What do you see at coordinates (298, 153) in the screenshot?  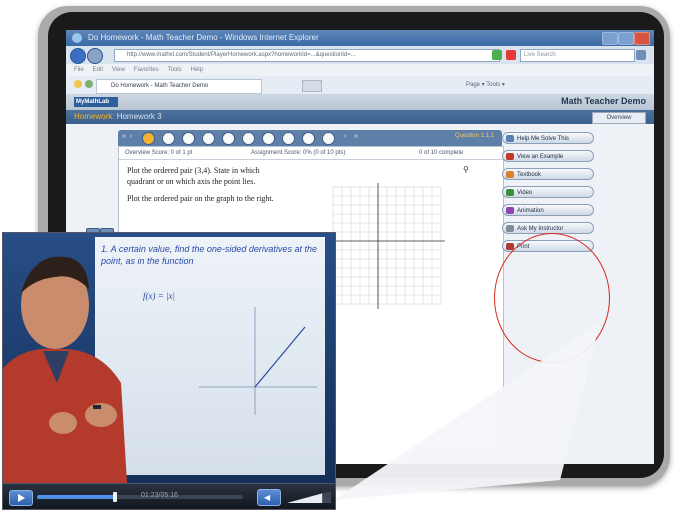 I see `assignment-score: Assignment Score: 0% (0 of 10 pts)` at bounding box center [298, 153].